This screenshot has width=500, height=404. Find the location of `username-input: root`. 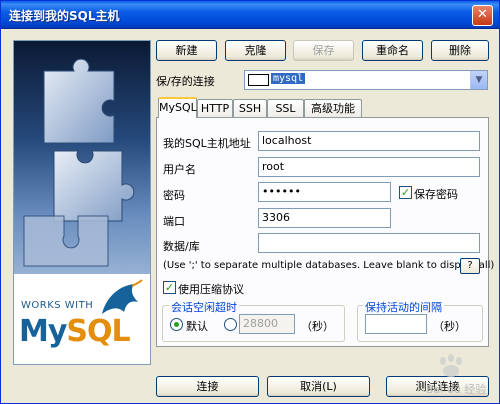

username-input: root is located at coordinates (369, 167).